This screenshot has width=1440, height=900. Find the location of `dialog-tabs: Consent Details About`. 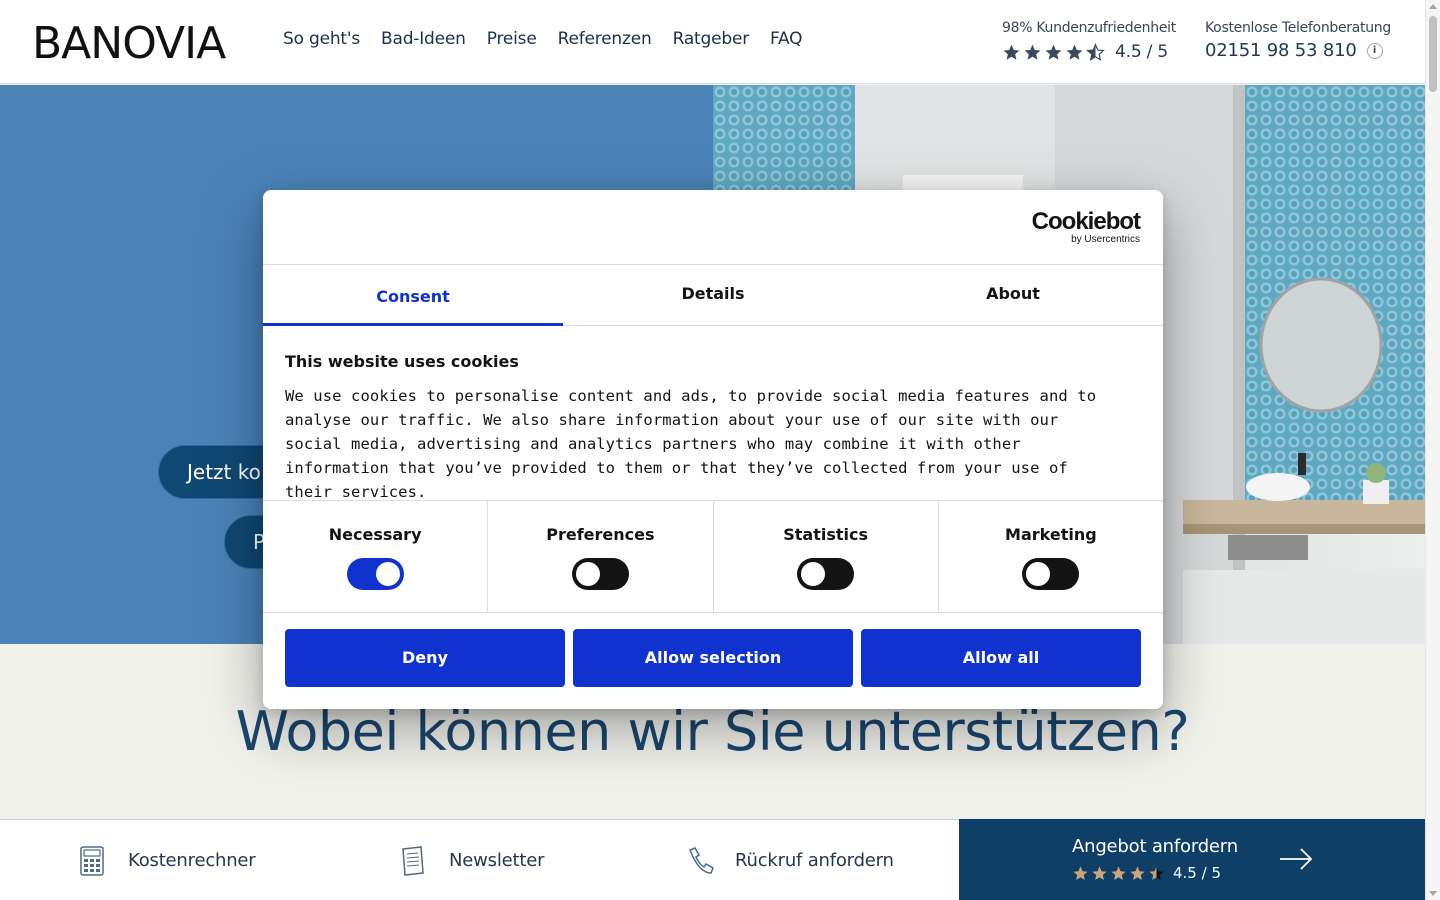

dialog-tabs: Consent Details About is located at coordinates (713, 296).